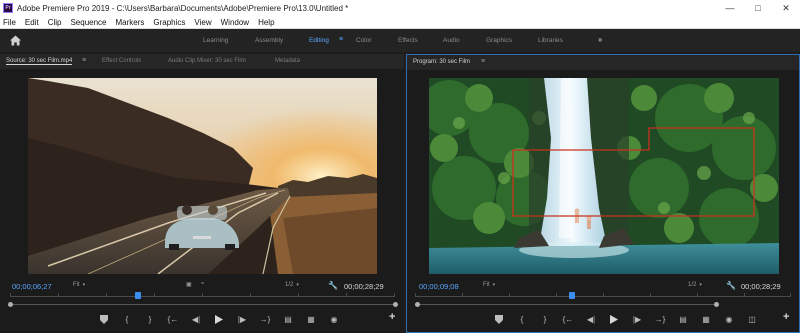  I want to click on program-transport-controls: { } {← ◀| |▶ →} ▤ ▦ ◉ ◫, so click(631, 319).